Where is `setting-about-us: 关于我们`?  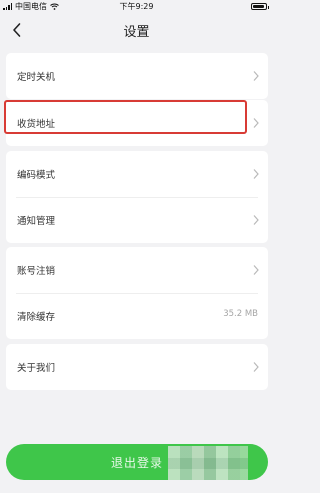
setting-about-us: 关于我们 is located at coordinates (137, 367).